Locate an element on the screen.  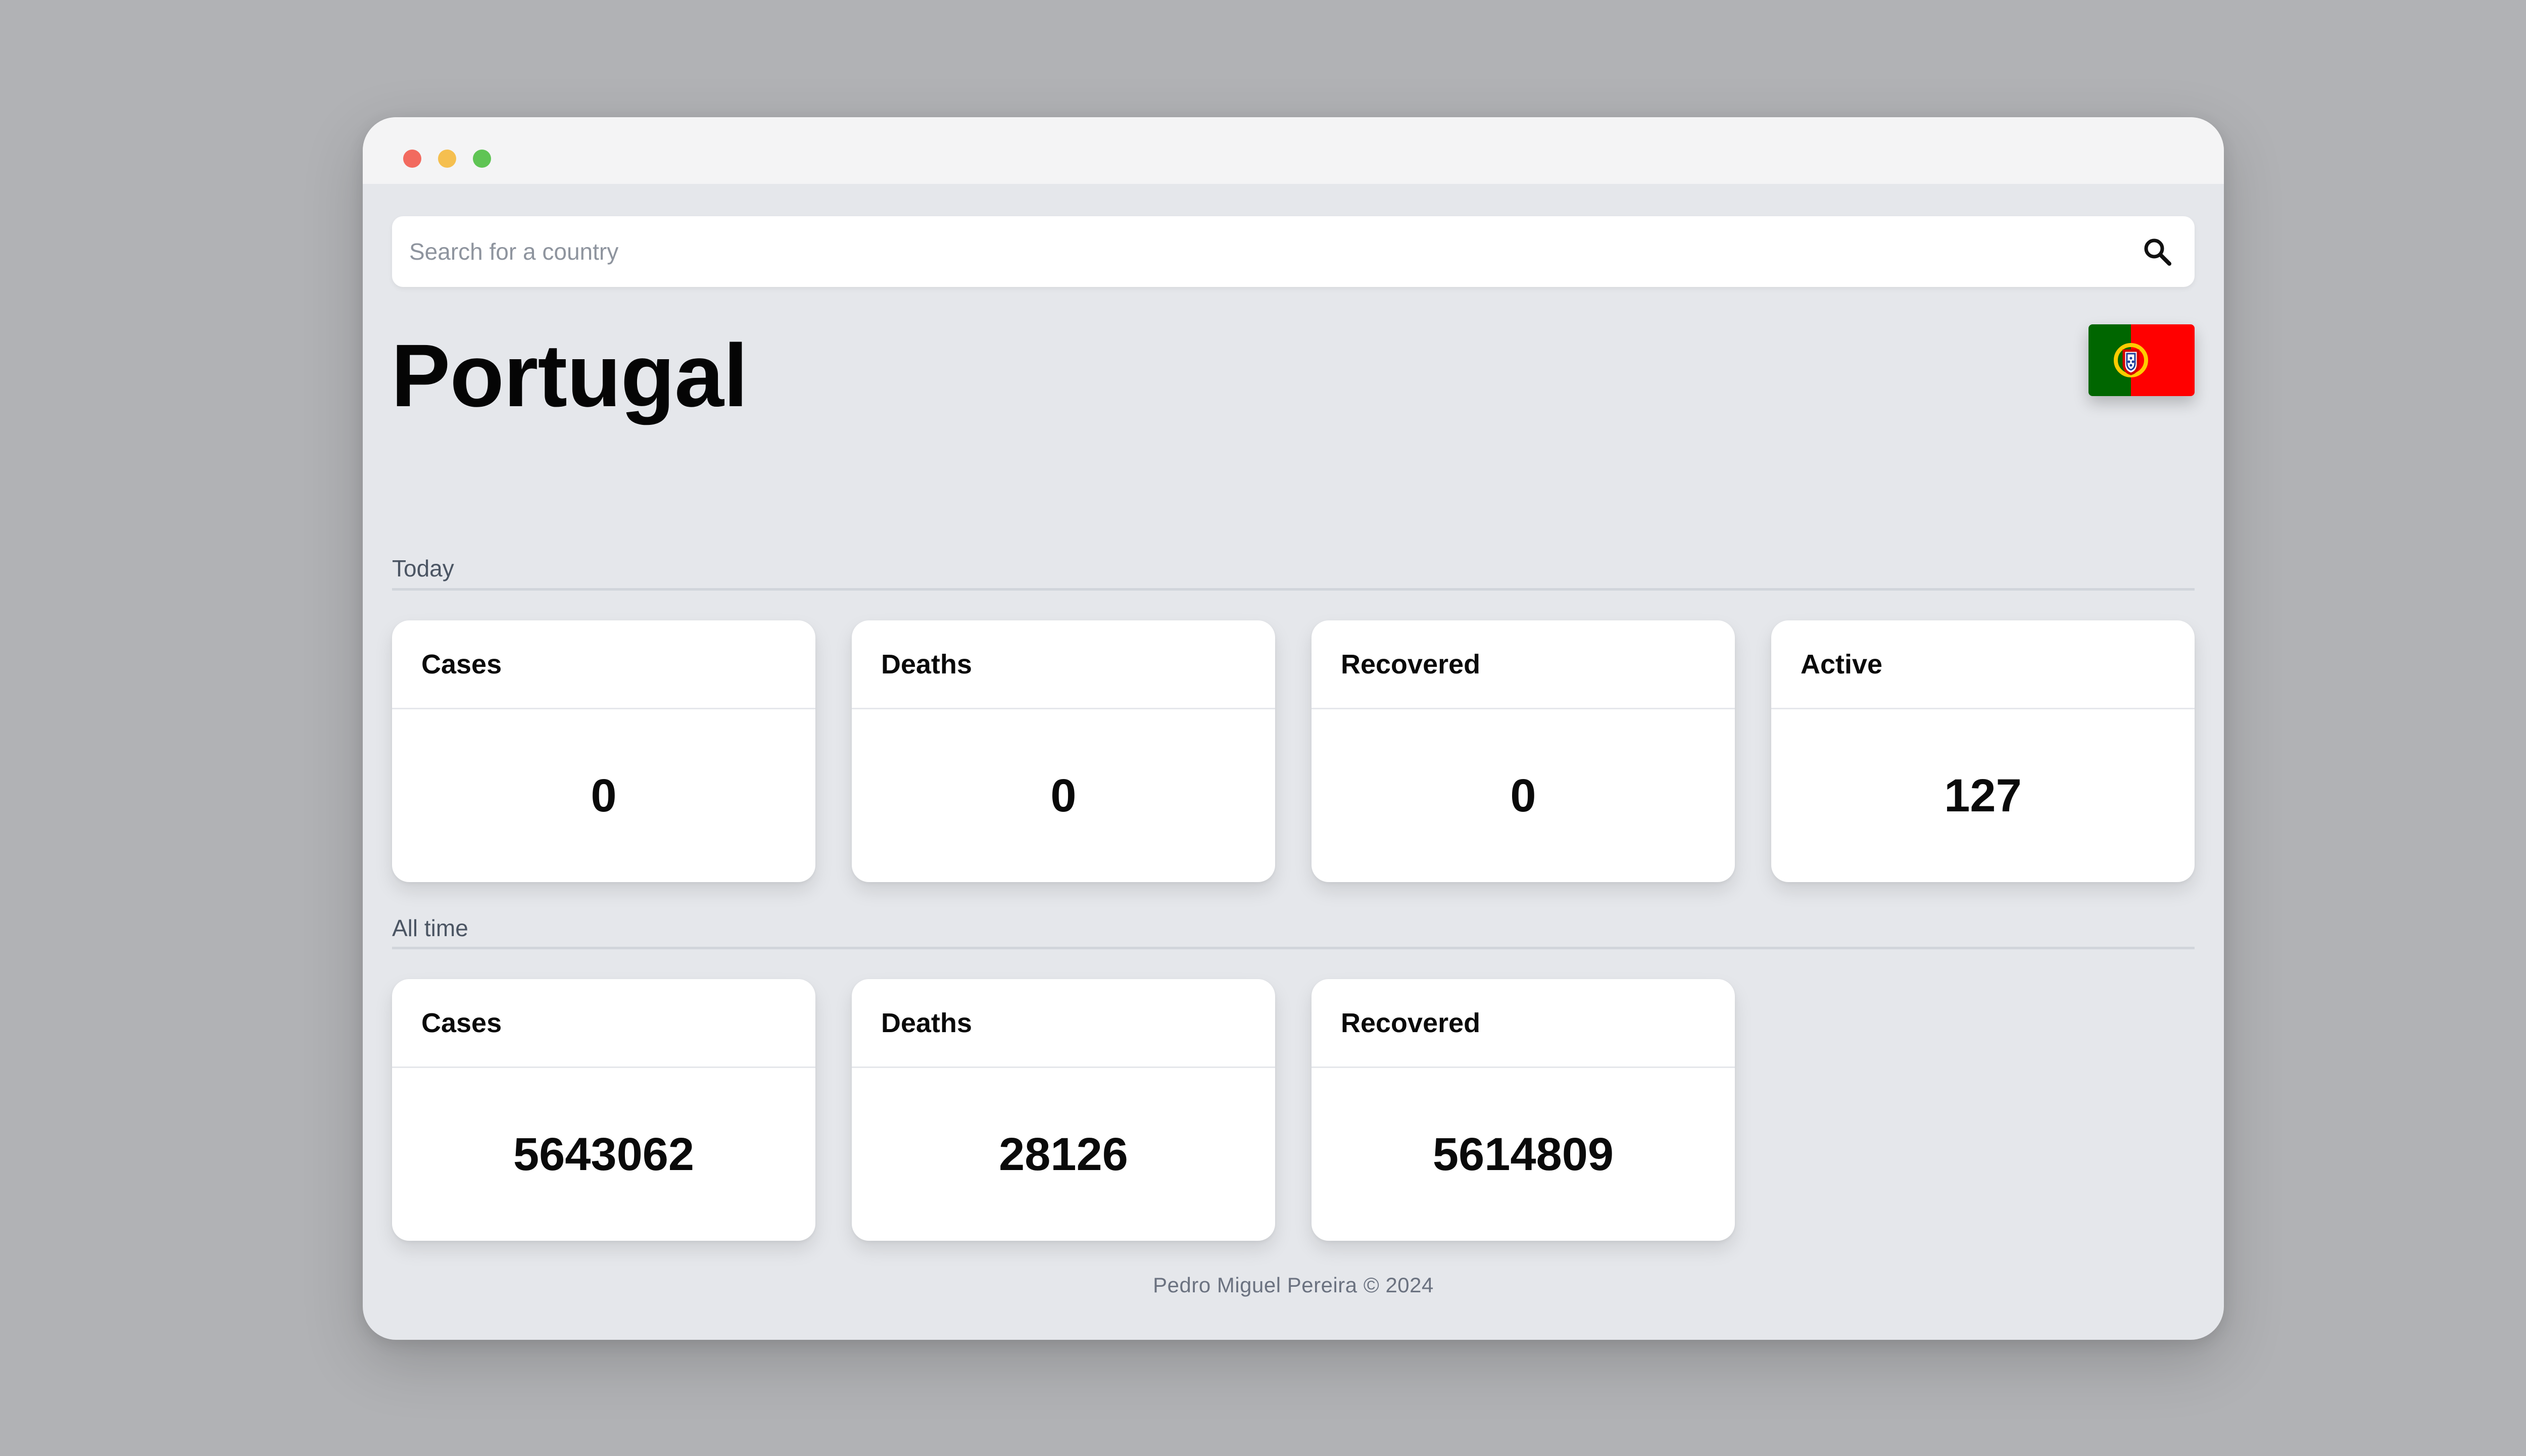
stat-card-all-time-cases: Cases 5643062 is located at coordinates (603, 1110).